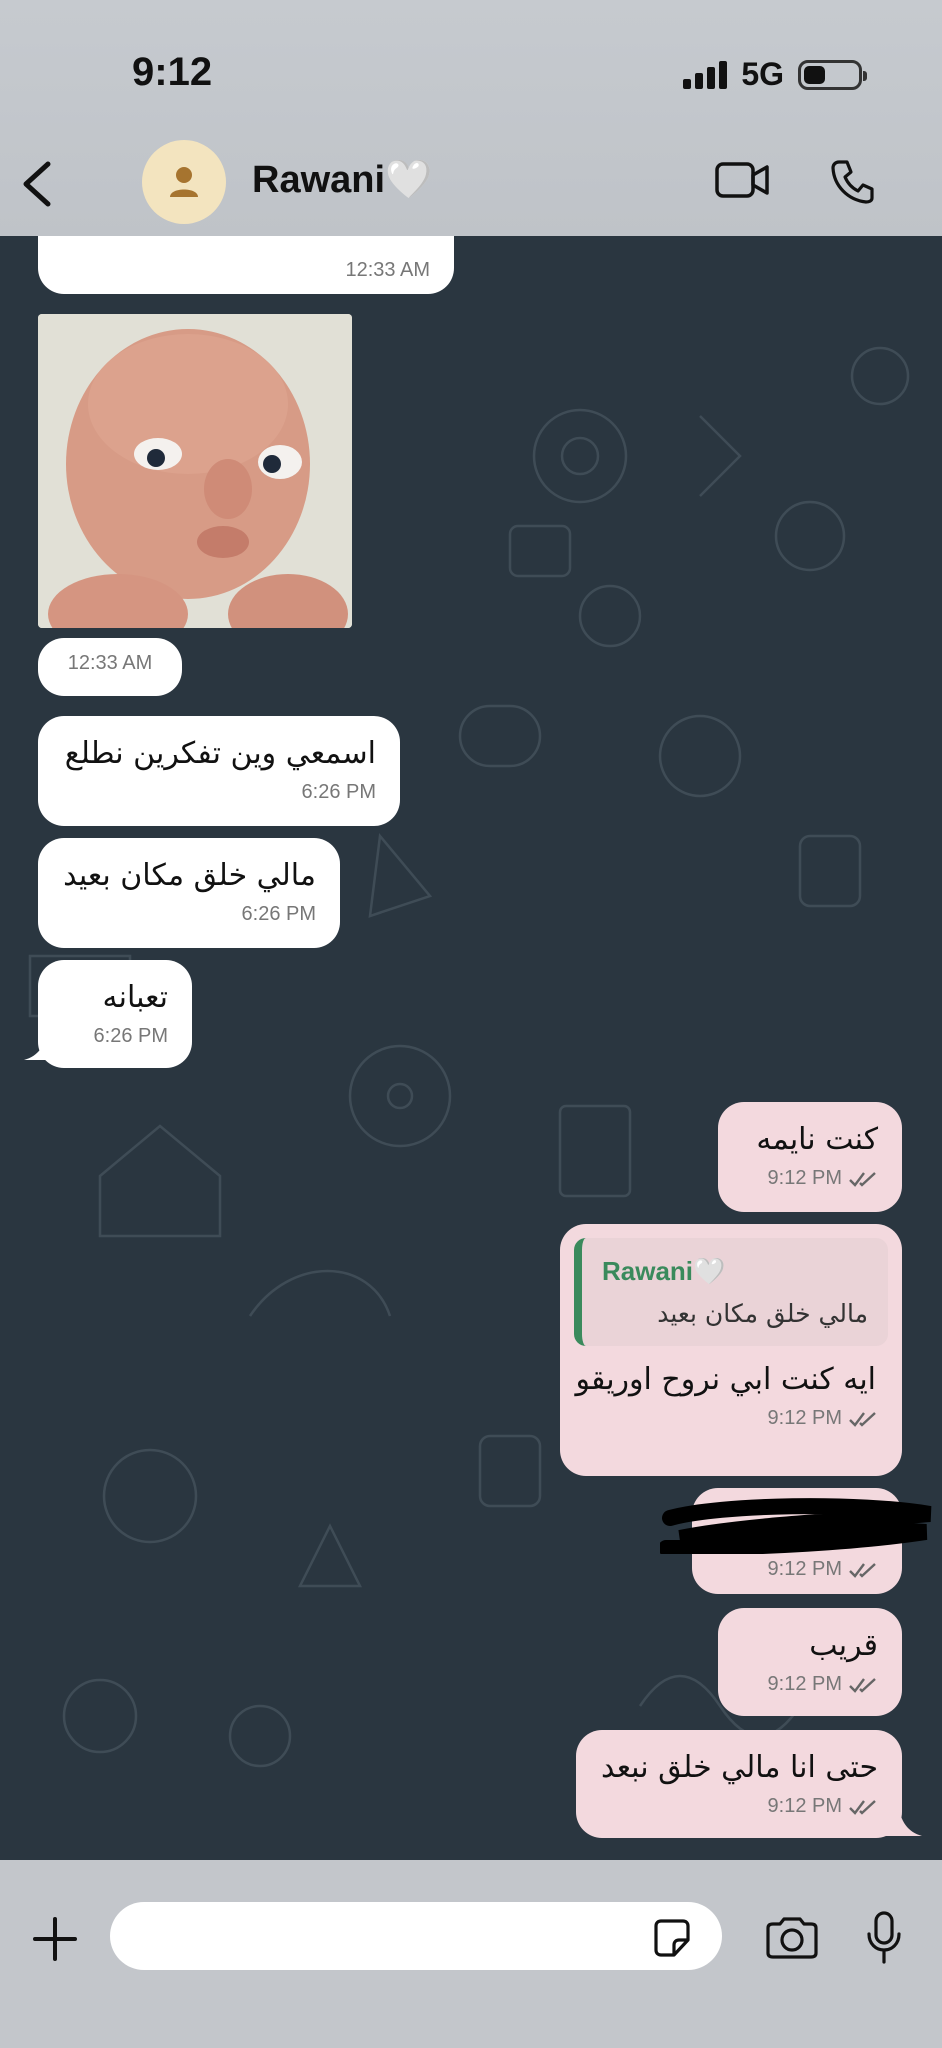 This screenshot has height=2048, width=942. What do you see at coordinates (725, 1379) in the screenshot?
I see `message-text: ايه كنت ابي نروح اوريقو` at bounding box center [725, 1379].